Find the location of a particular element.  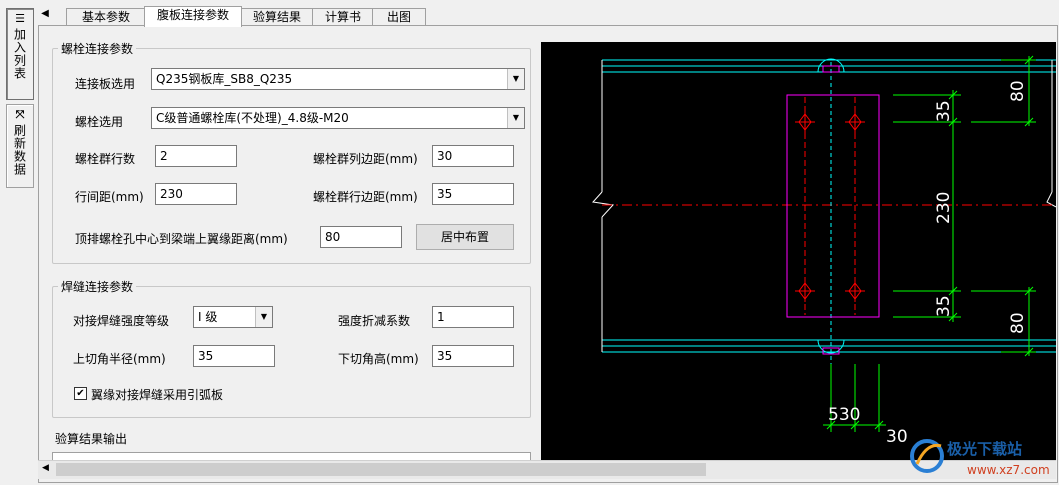

dim-80-bottom: 80 is located at coordinates (1018, 323).